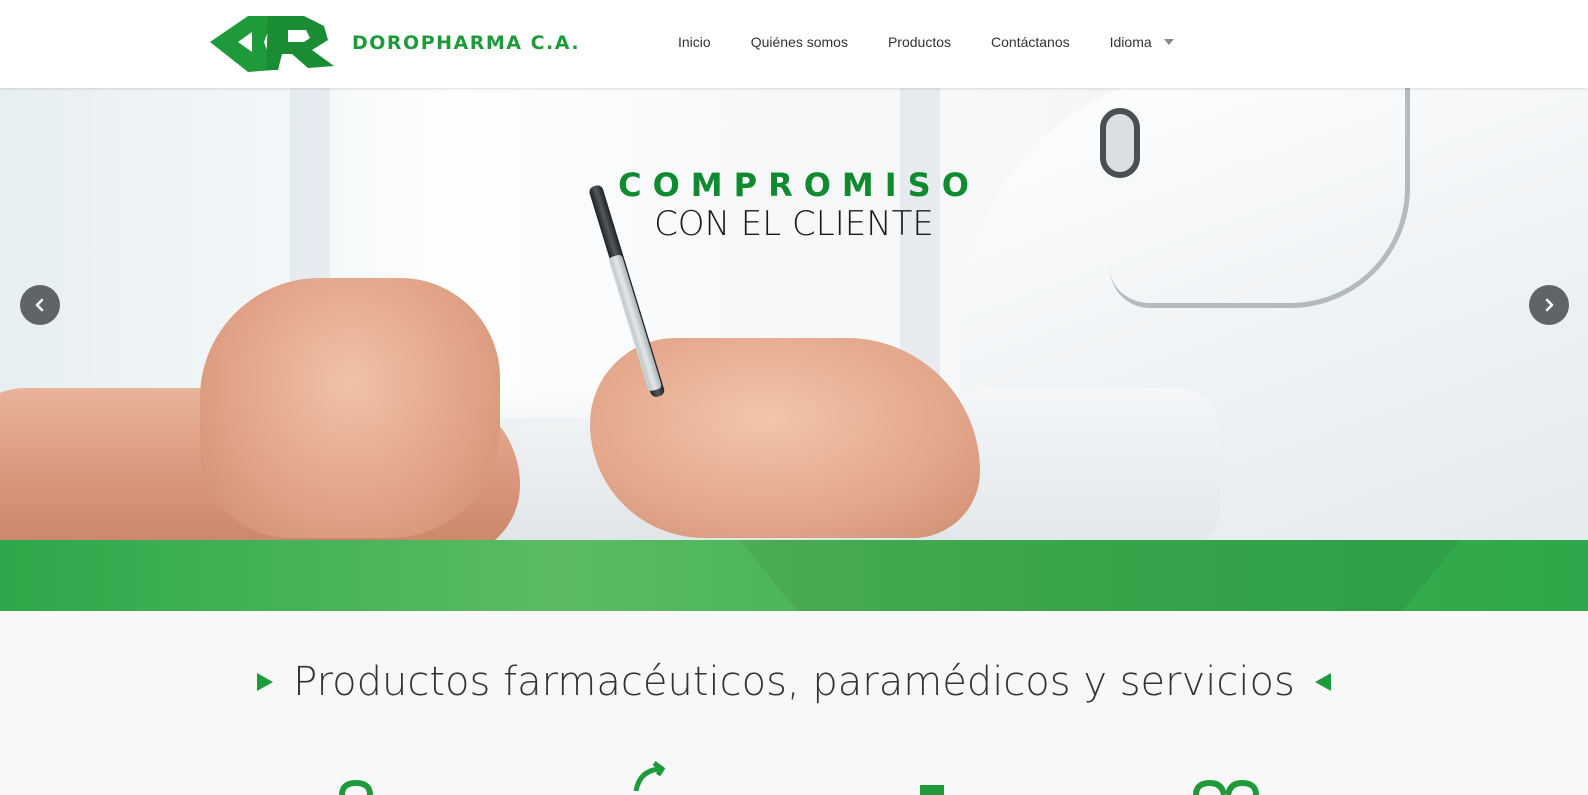 This screenshot has width=1588, height=795. I want to click on handshake-icon, so click(1226, 787).